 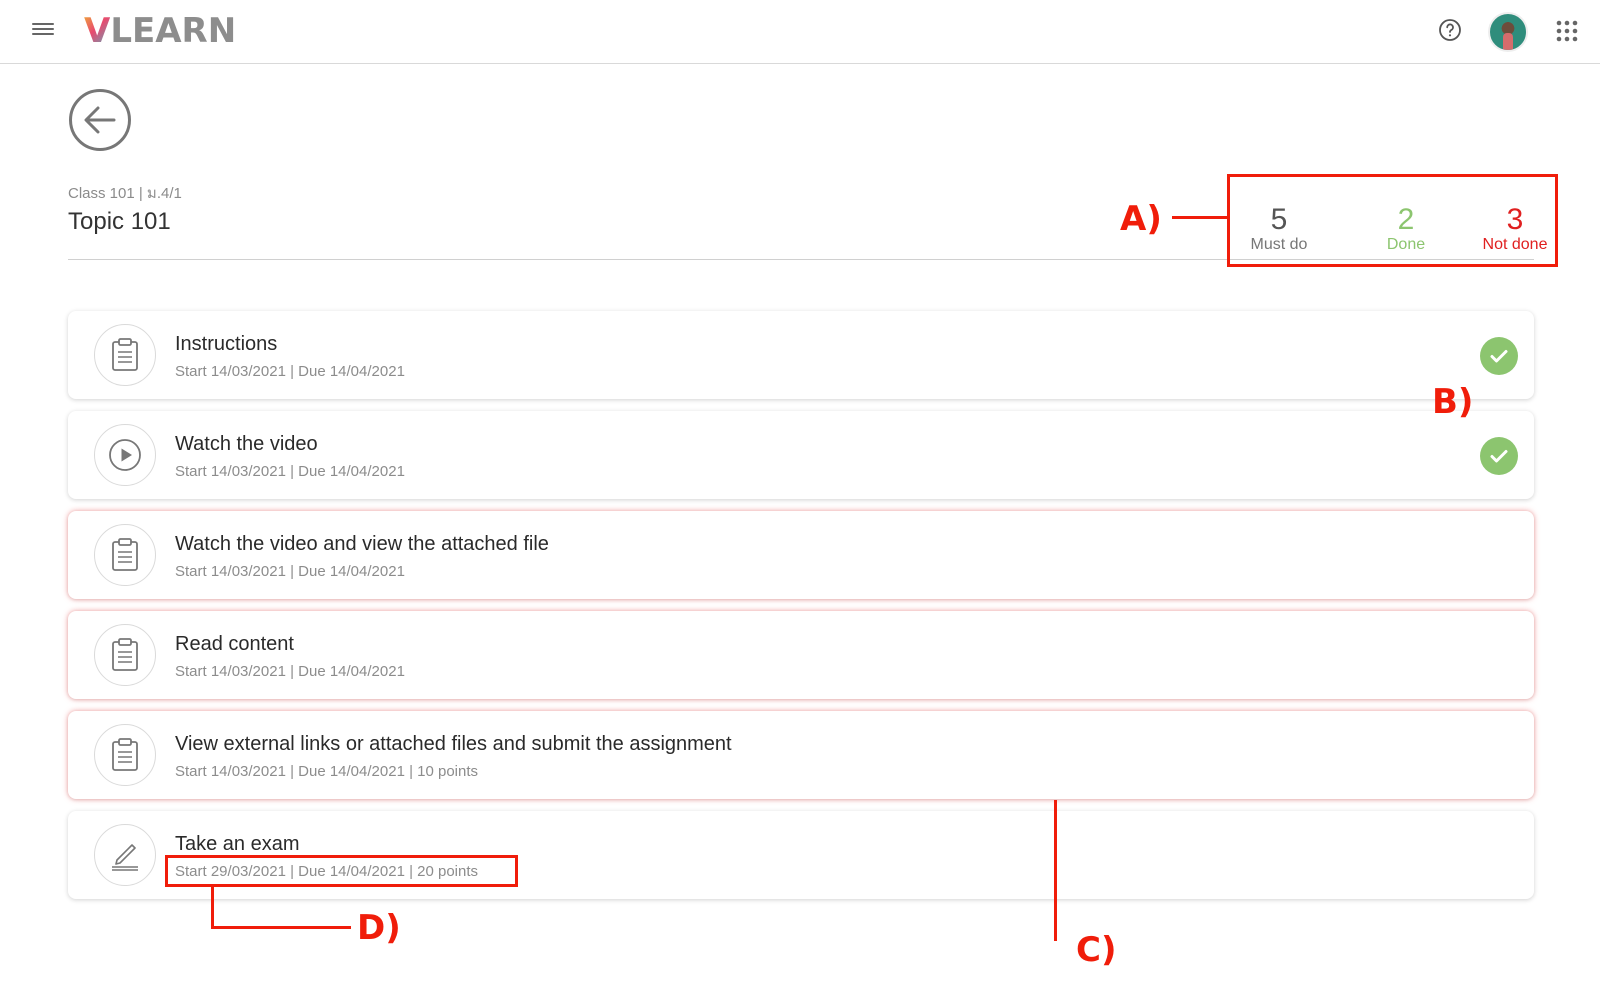 What do you see at coordinates (1392, 220) in the screenshot?
I see `annotation-box-a` at bounding box center [1392, 220].